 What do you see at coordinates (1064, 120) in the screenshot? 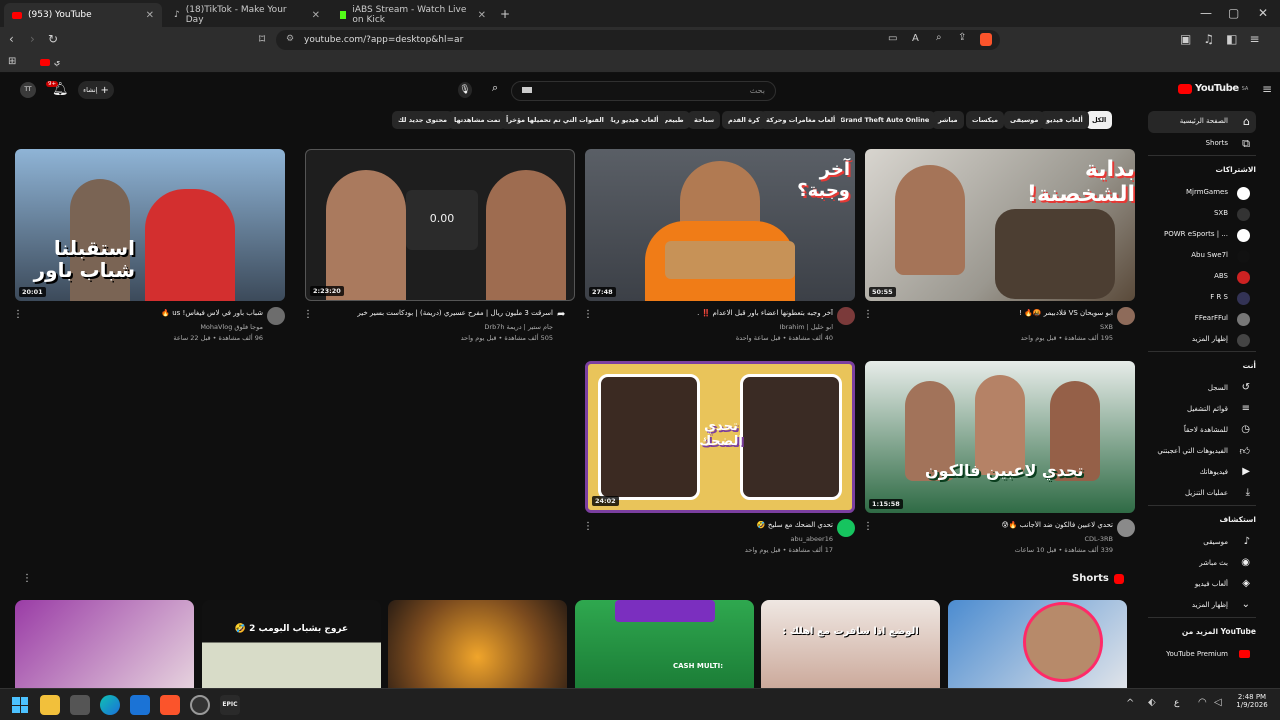
I see `filter-chip: ألعاب فيديو` at bounding box center [1064, 120].